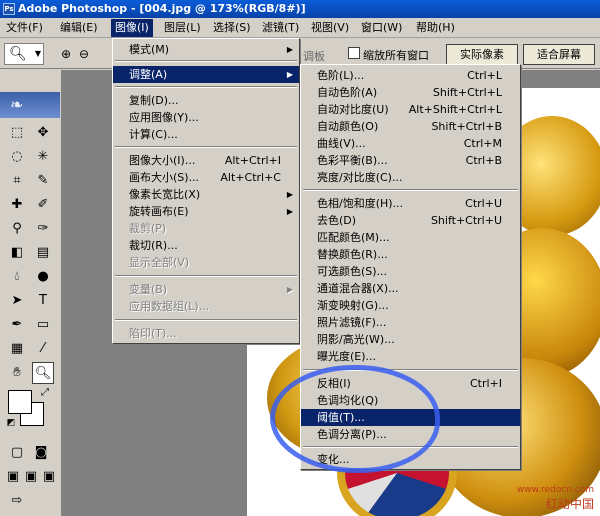  What do you see at coordinates (49, 477) in the screenshot?
I see `full-screen-mode-icon: ▣` at bounding box center [49, 477].